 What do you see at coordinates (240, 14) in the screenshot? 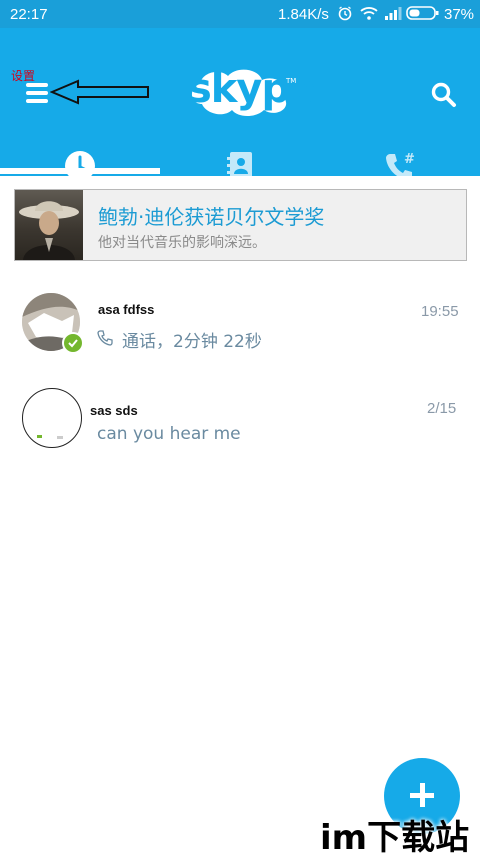
I see `status-bar: 22:17 1.84K/s 37%` at bounding box center [240, 14].